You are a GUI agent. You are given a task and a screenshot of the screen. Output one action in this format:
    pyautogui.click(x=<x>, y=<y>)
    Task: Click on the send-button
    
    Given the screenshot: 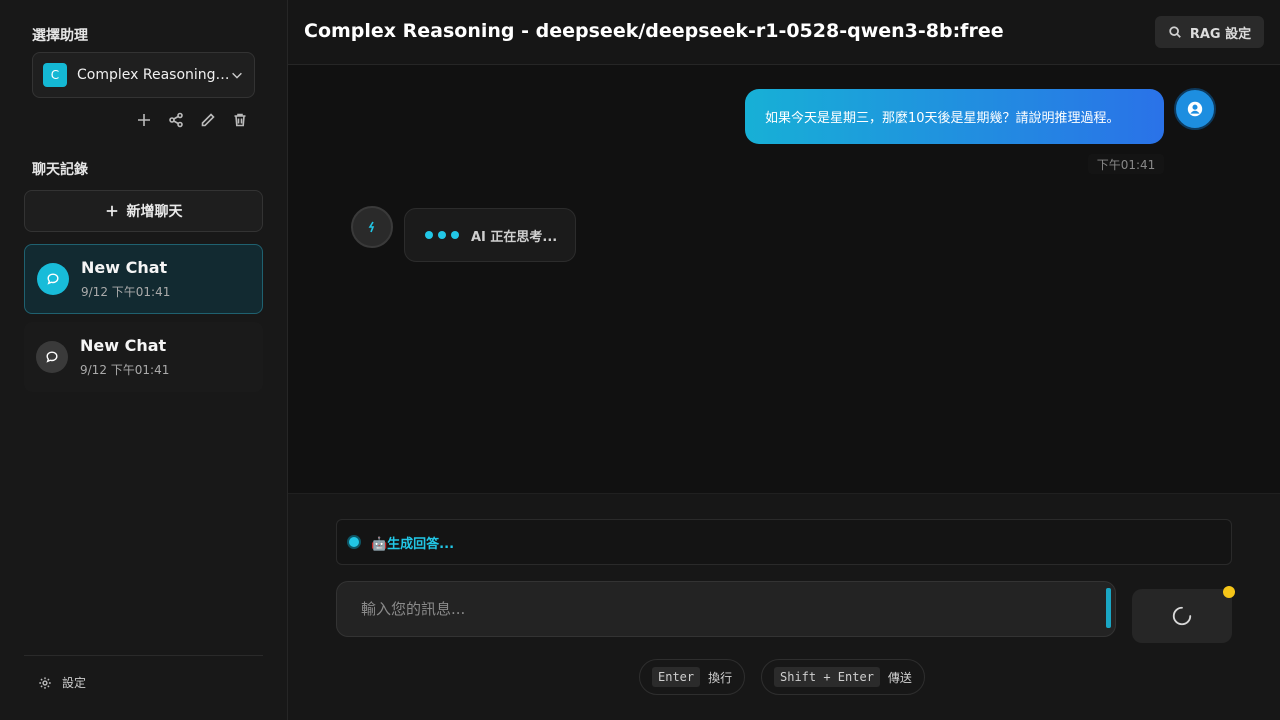 What is the action you would take?
    pyautogui.click(x=1182, y=616)
    